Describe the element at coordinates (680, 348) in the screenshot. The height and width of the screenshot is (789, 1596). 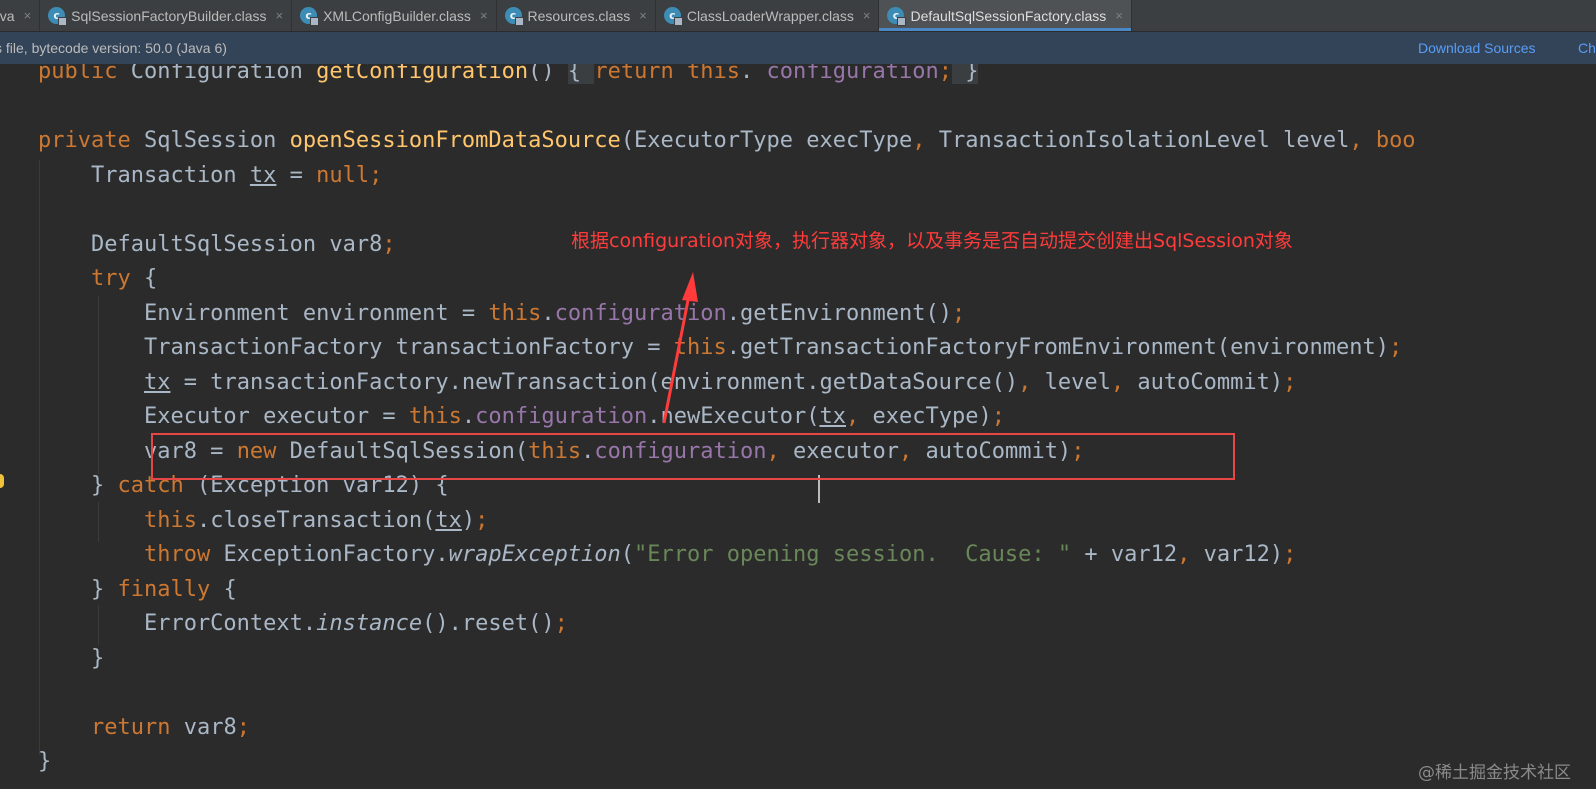
I see `annotation-arrow` at that location.